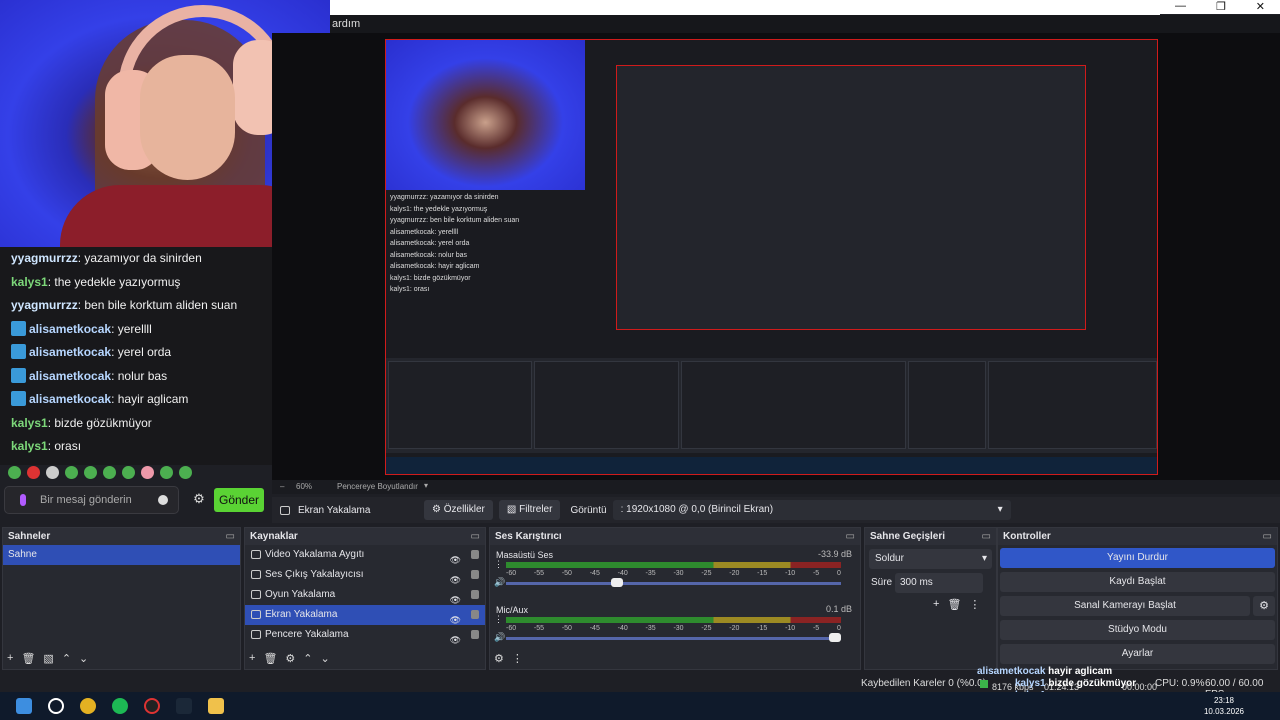 Image resolution: width=1280 pixels, height=720 pixels. What do you see at coordinates (163, 500) in the screenshot?
I see `emoji-icon` at bounding box center [163, 500].